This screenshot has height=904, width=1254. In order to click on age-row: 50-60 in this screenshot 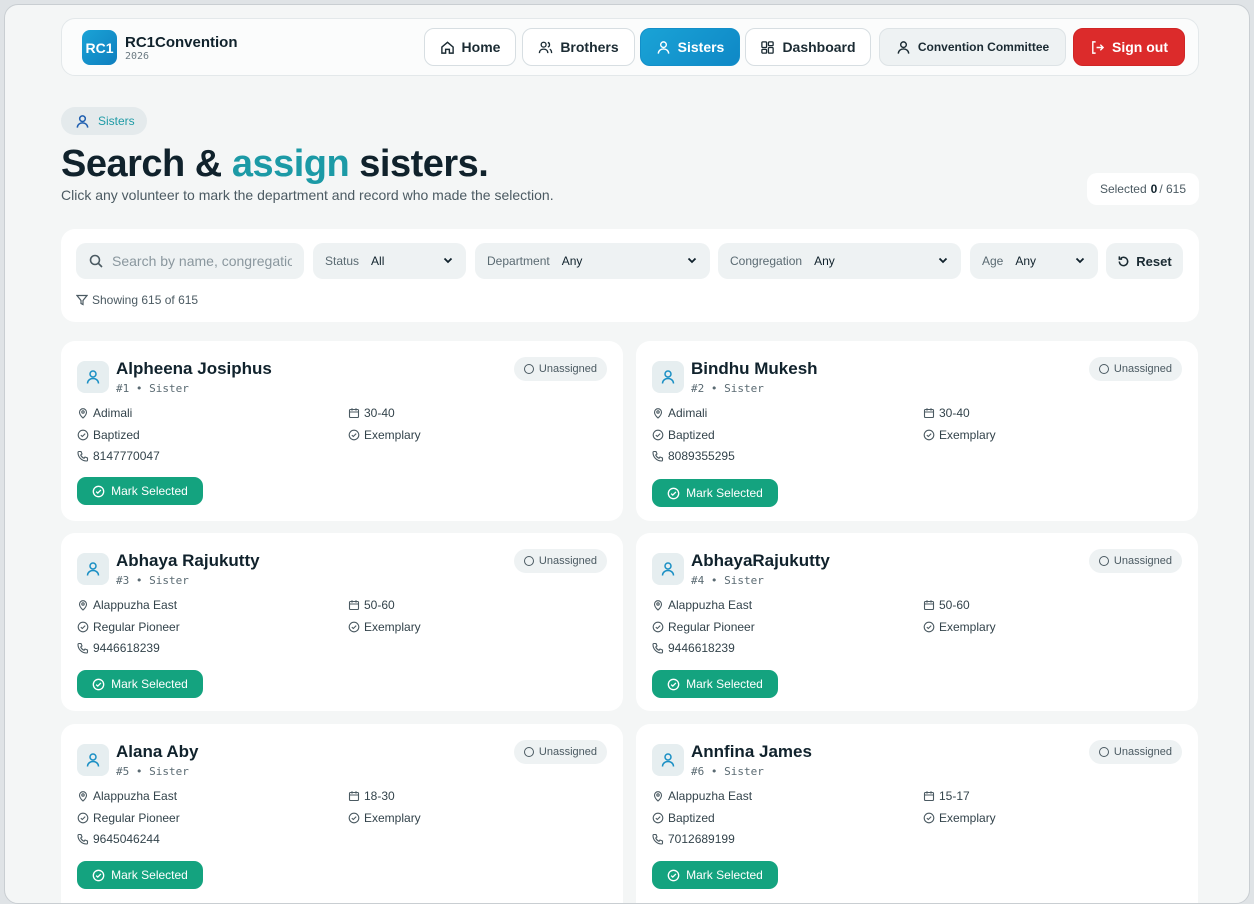, I will do `click(946, 605)`.